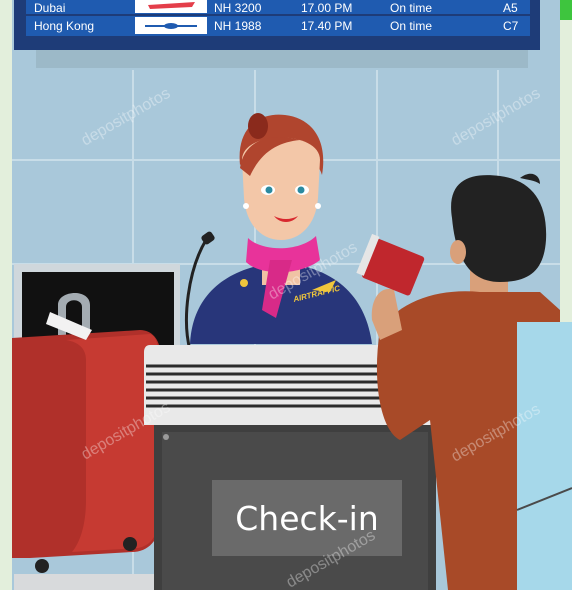  I want to click on checkin-sign-text: Check-in, so click(307, 518).